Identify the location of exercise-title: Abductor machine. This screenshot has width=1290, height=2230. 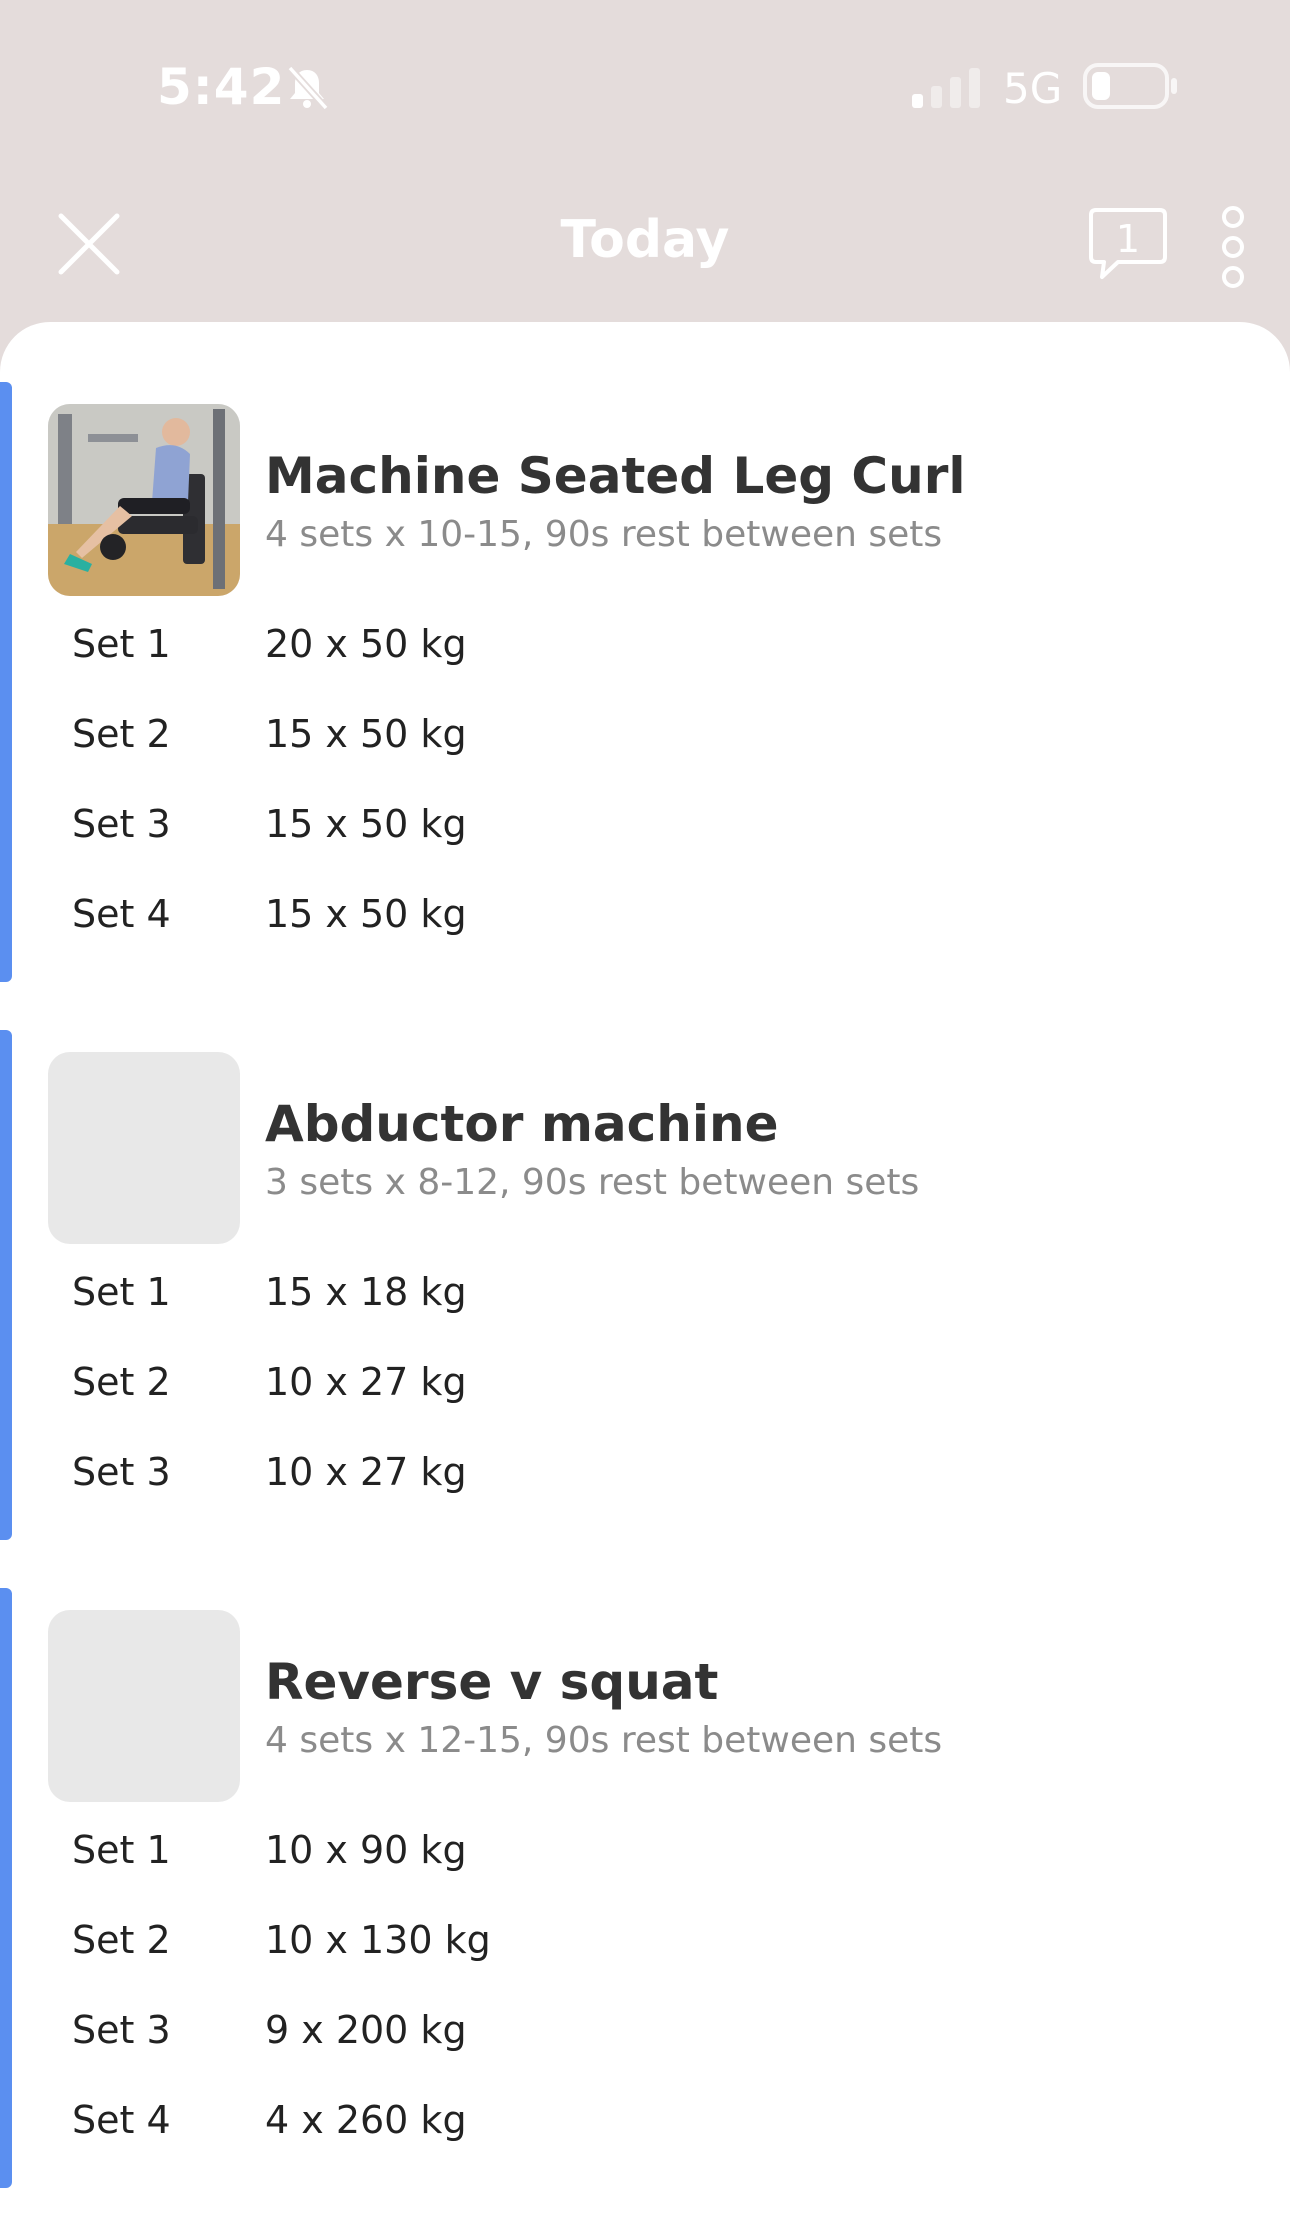
(522, 1124).